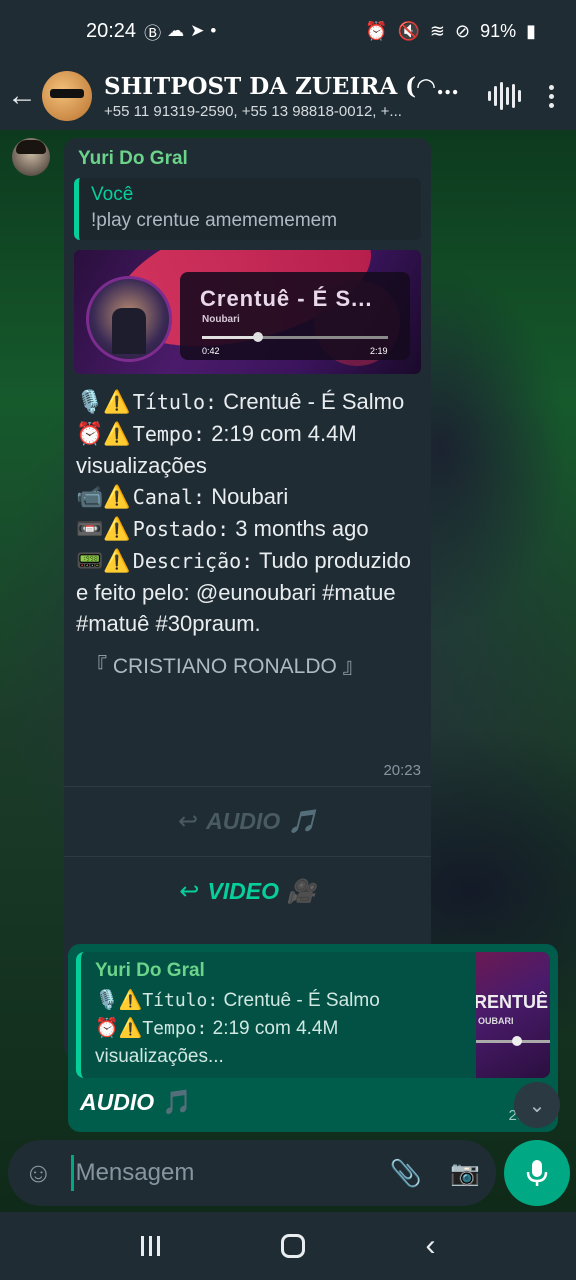  Describe the element at coordinates (150, 970) in the screenshot. I see `quoted-author: Yuri Do Gral` at that location.